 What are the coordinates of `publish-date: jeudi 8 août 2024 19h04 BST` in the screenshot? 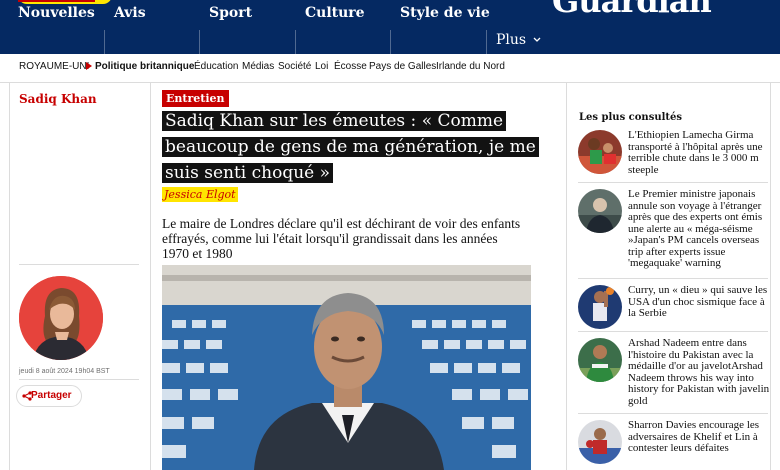 It's located at (64, 371).